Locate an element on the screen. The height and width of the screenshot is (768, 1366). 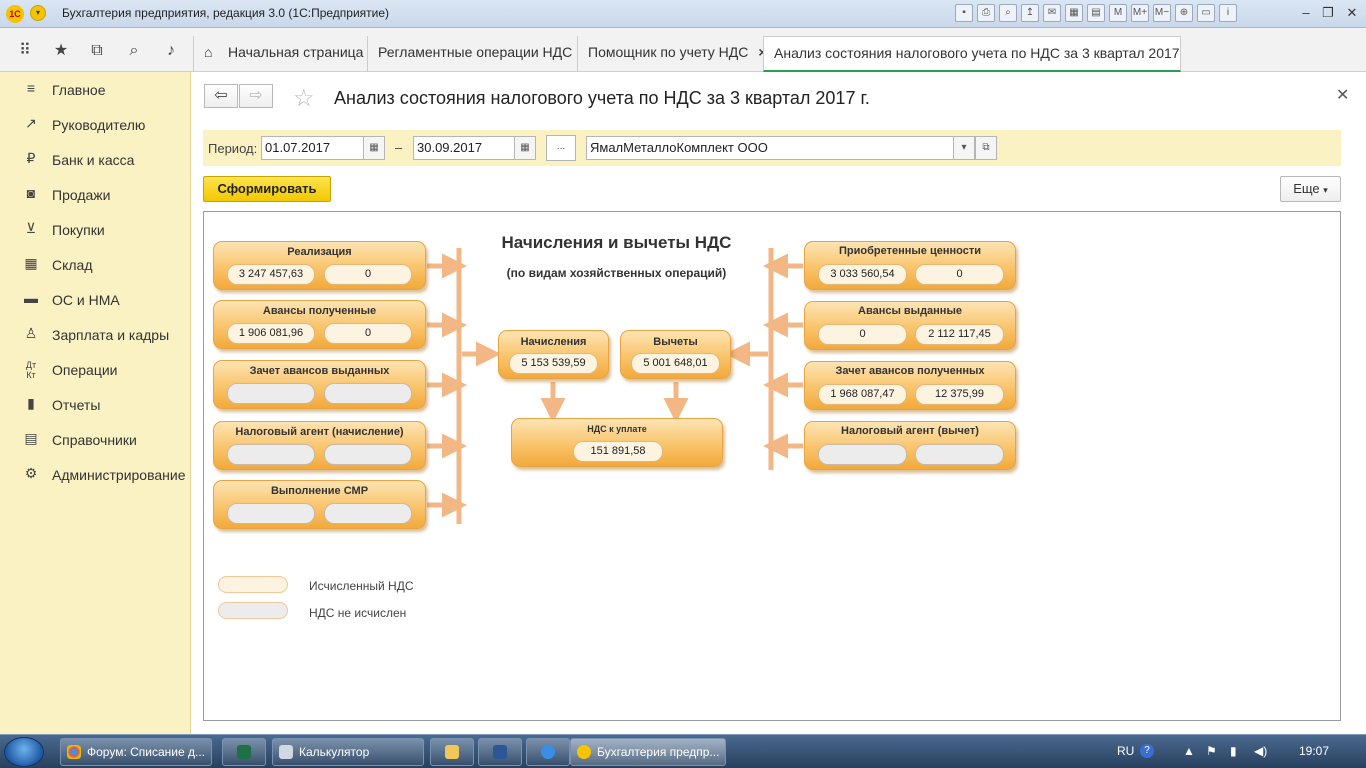
history-icon: ⧉ is located at coordinates (97, 51).